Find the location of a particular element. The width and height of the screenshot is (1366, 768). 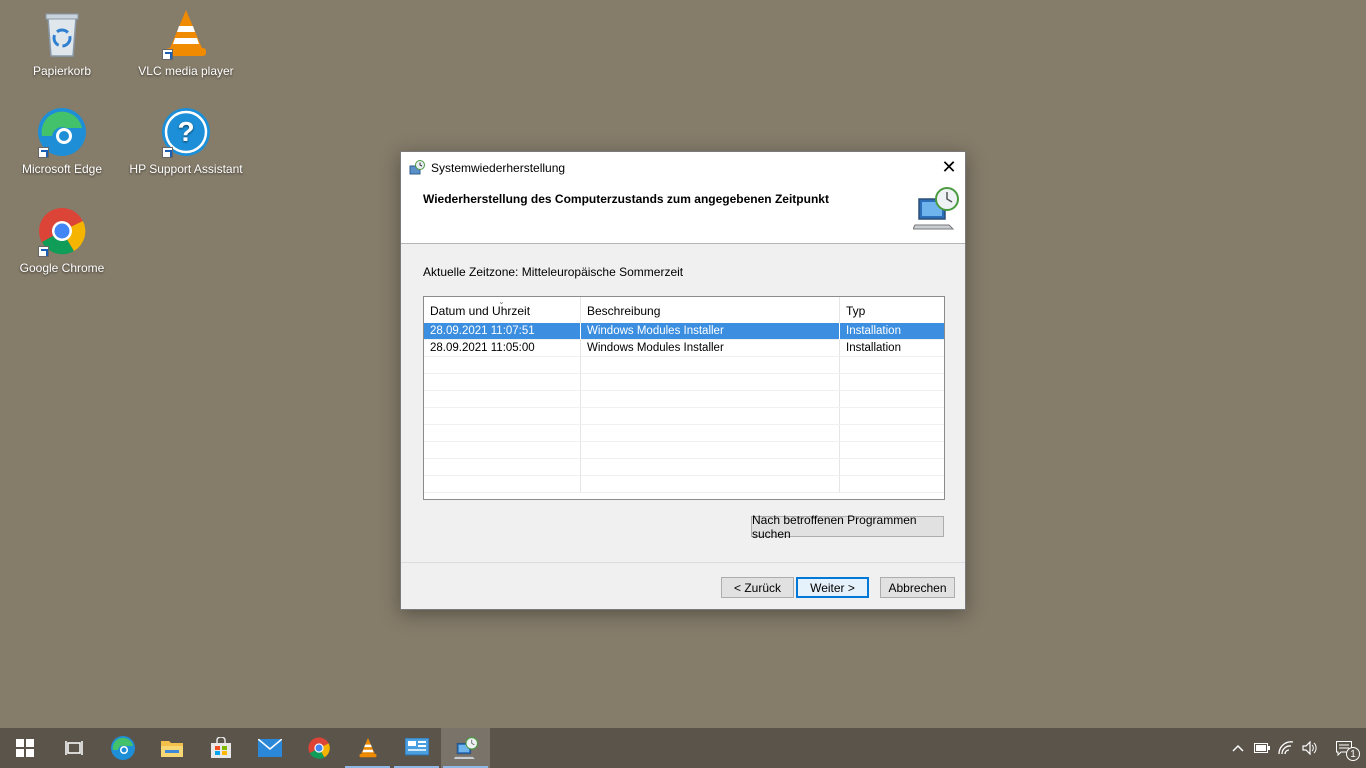

battery-button is located at coordinates (1262, 748).